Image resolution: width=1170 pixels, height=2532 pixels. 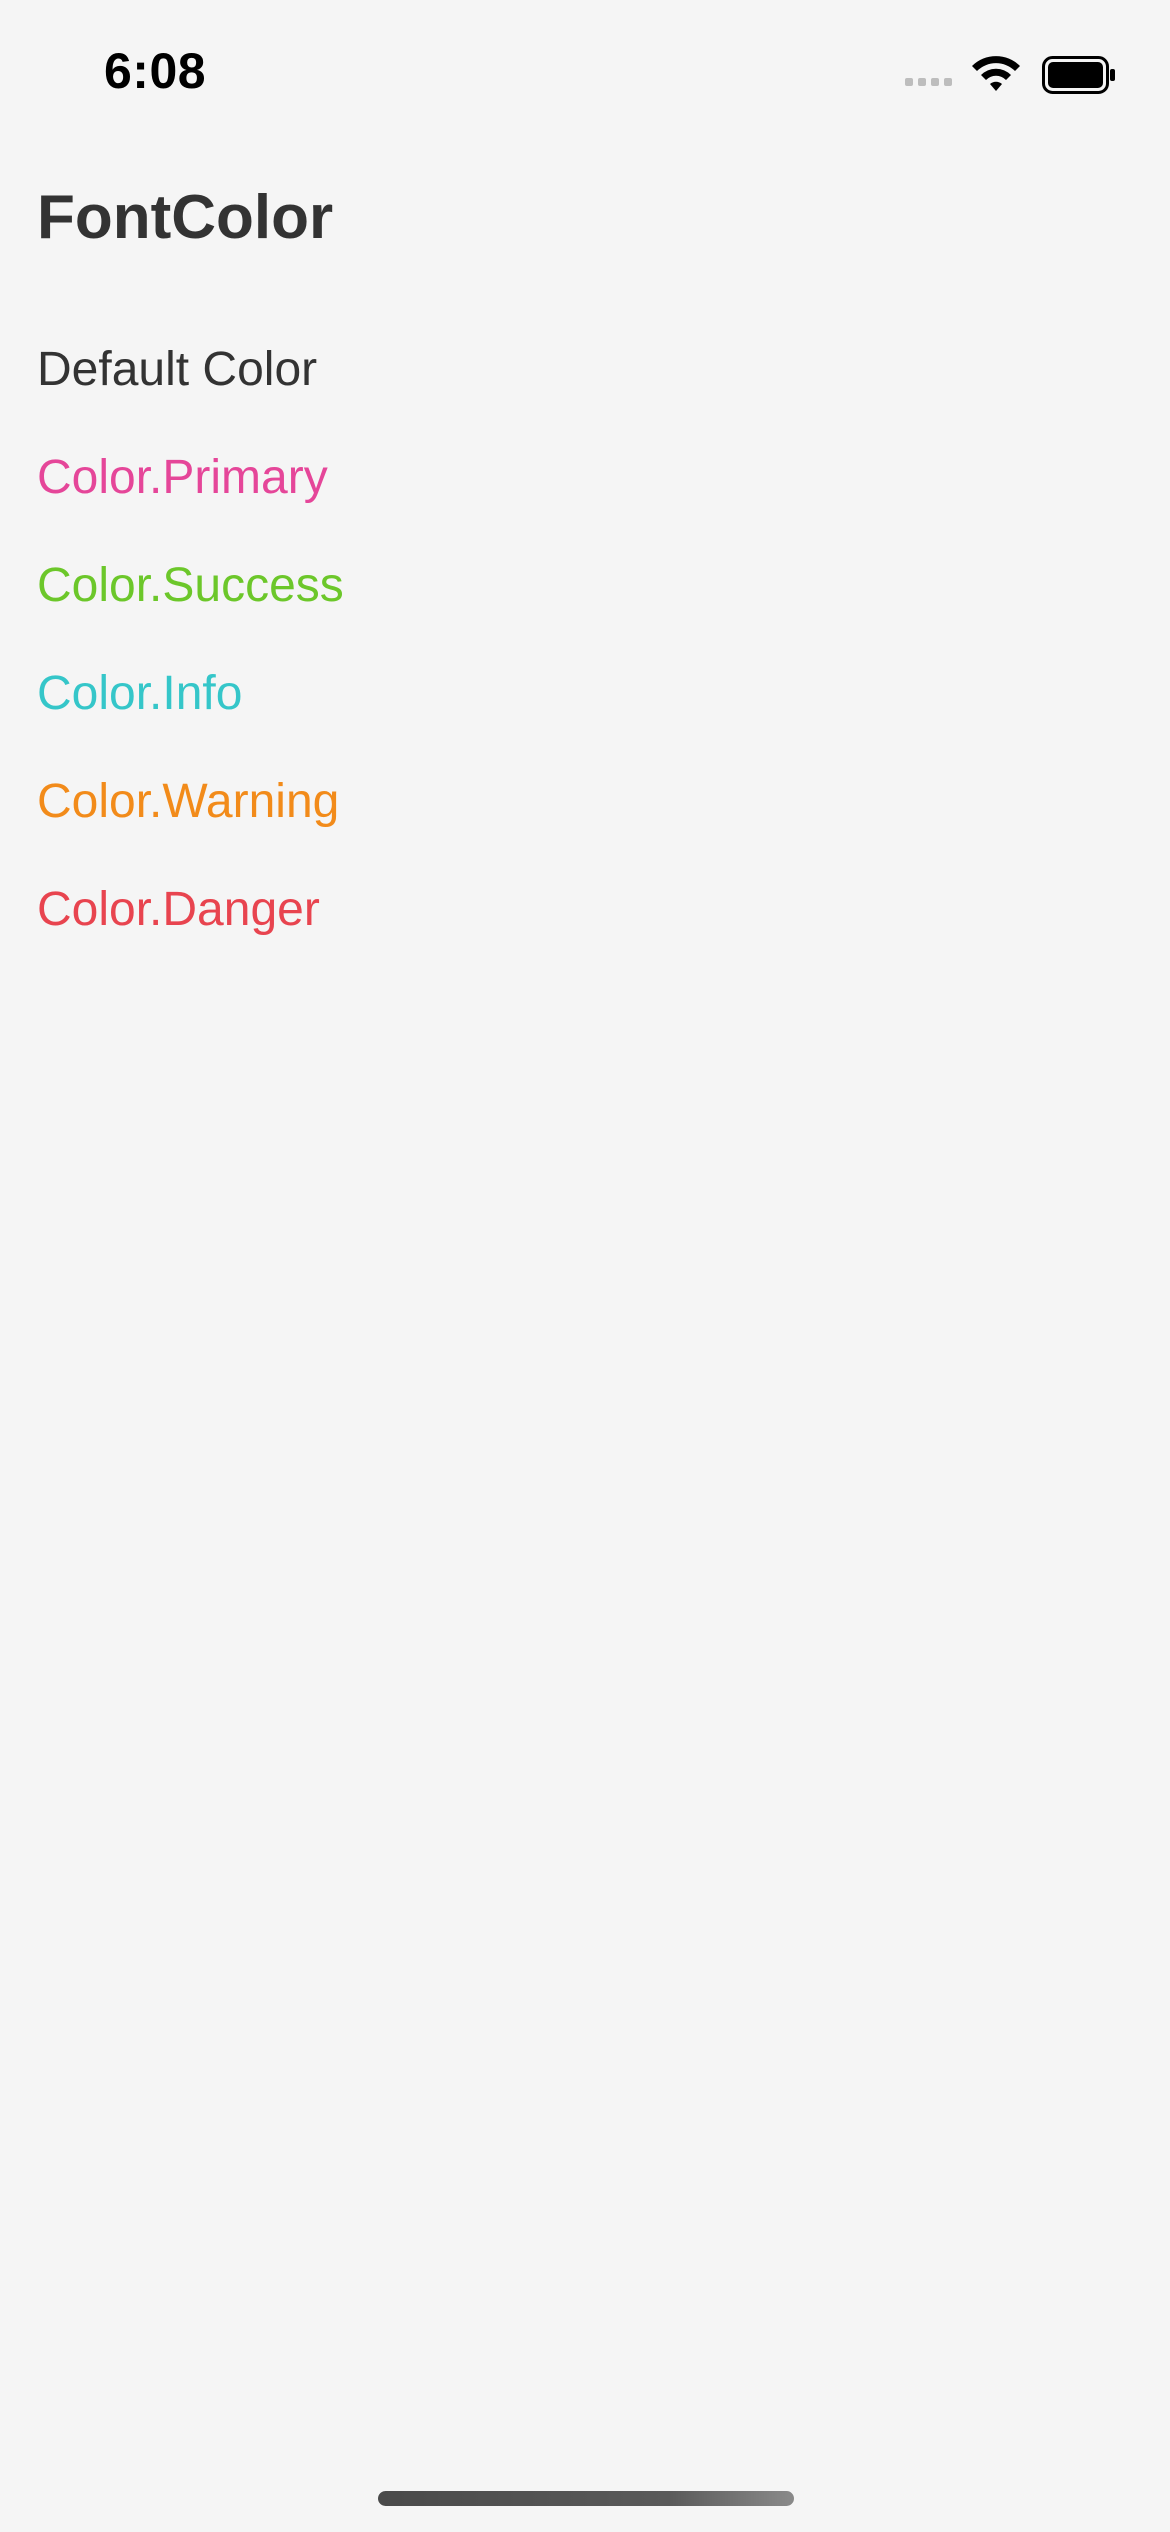 What do you see at coordinates (182, 477) in the screenshot?
I see `color-item-primary: Color.Primary` at bounding box center [182, 477].